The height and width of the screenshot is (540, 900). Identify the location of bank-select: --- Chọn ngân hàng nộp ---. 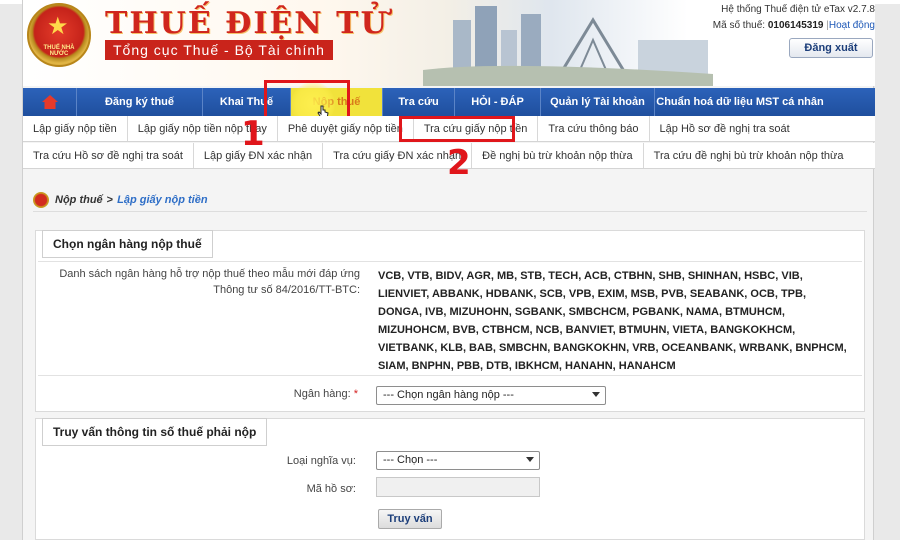
(491, 395).